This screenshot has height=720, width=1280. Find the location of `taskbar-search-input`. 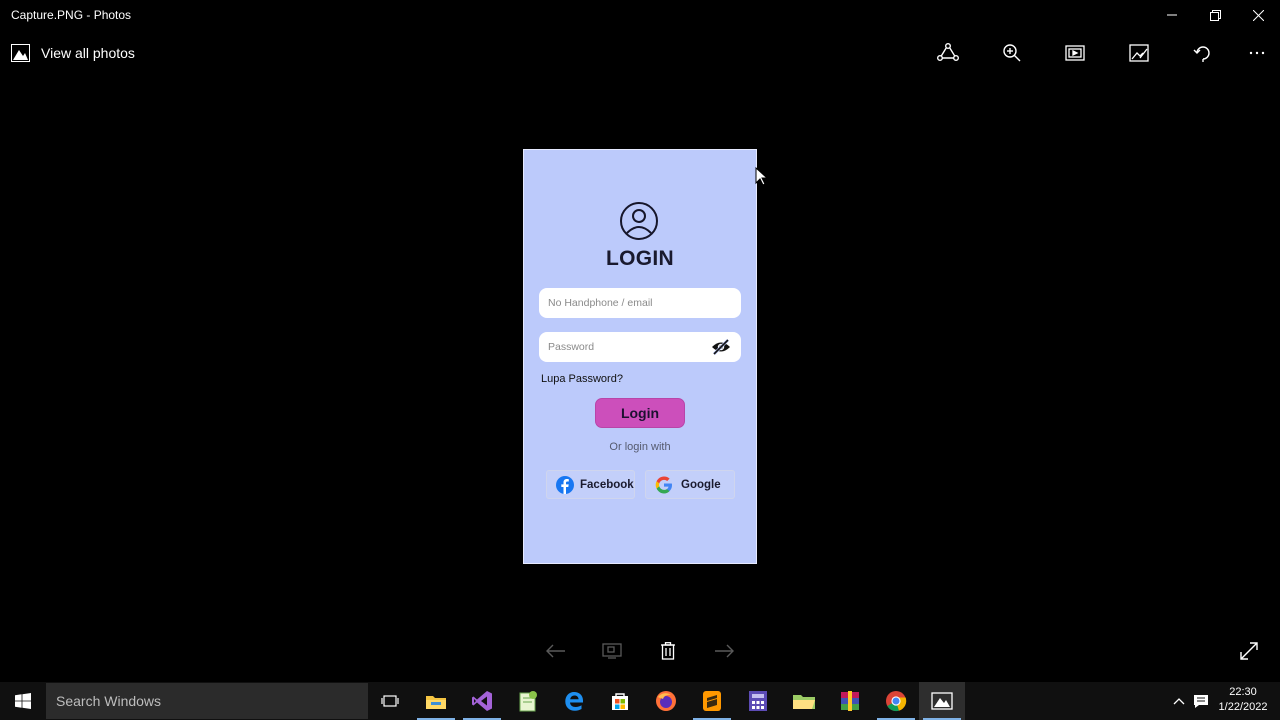

taskbar-search-input is located at coordinates (207, 701).